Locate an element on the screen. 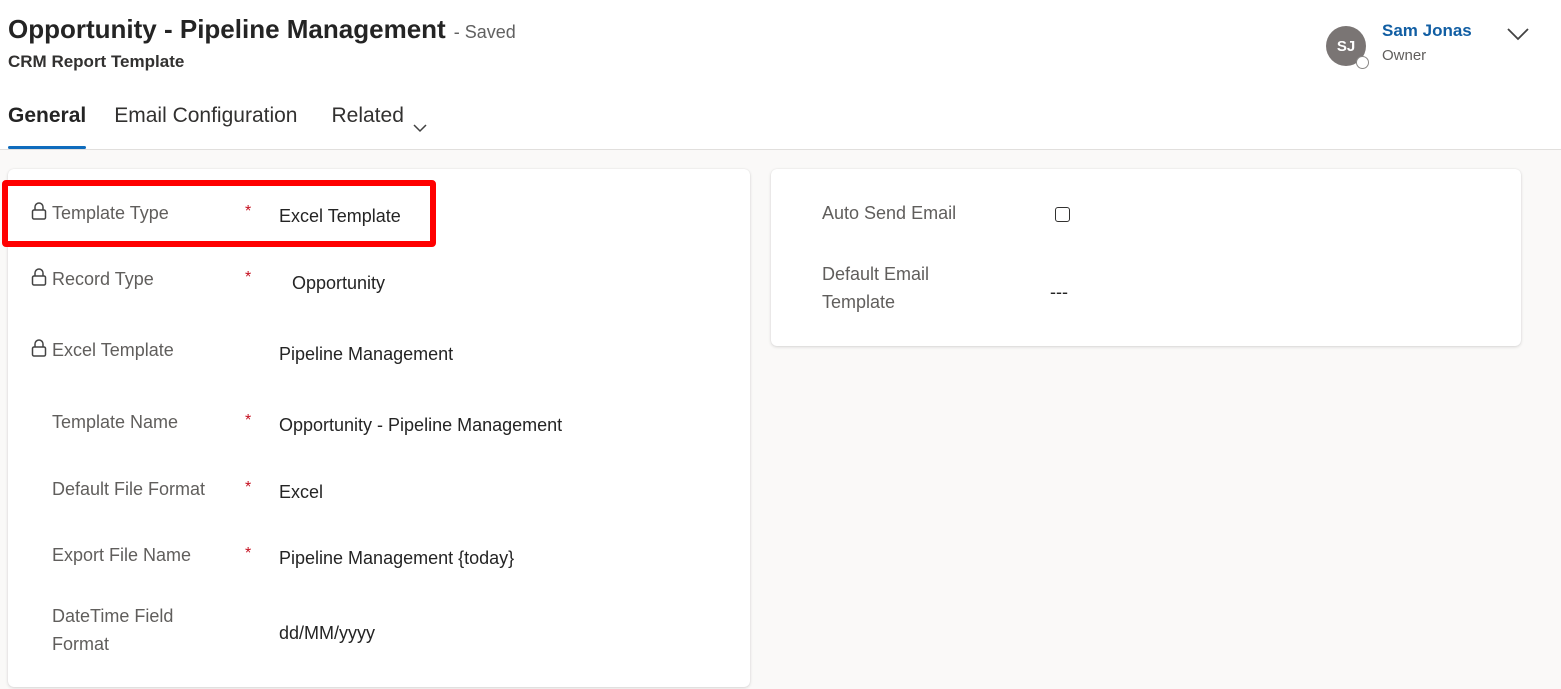 This screenshot has height=689, width=1561. default-file-format-label: Default File Format is located at coordinates (129, 489).